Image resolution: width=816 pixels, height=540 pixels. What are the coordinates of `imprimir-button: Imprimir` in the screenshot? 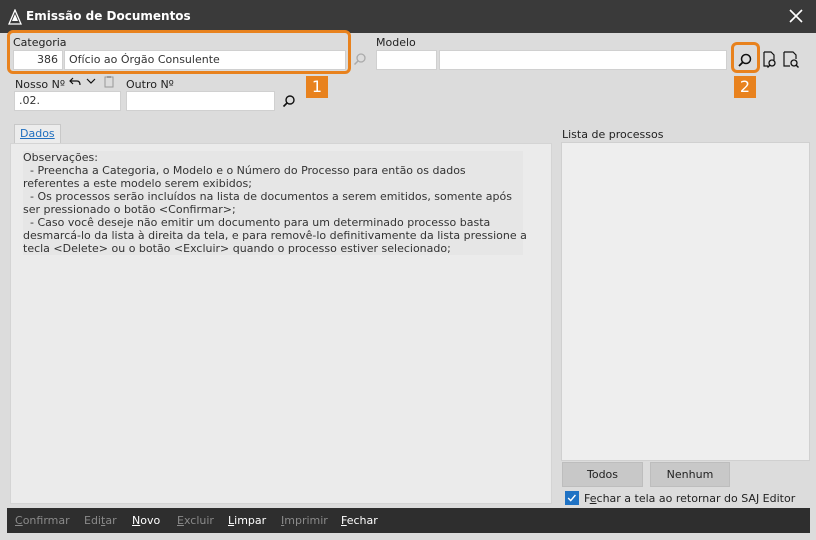 It's located at (304, 520).